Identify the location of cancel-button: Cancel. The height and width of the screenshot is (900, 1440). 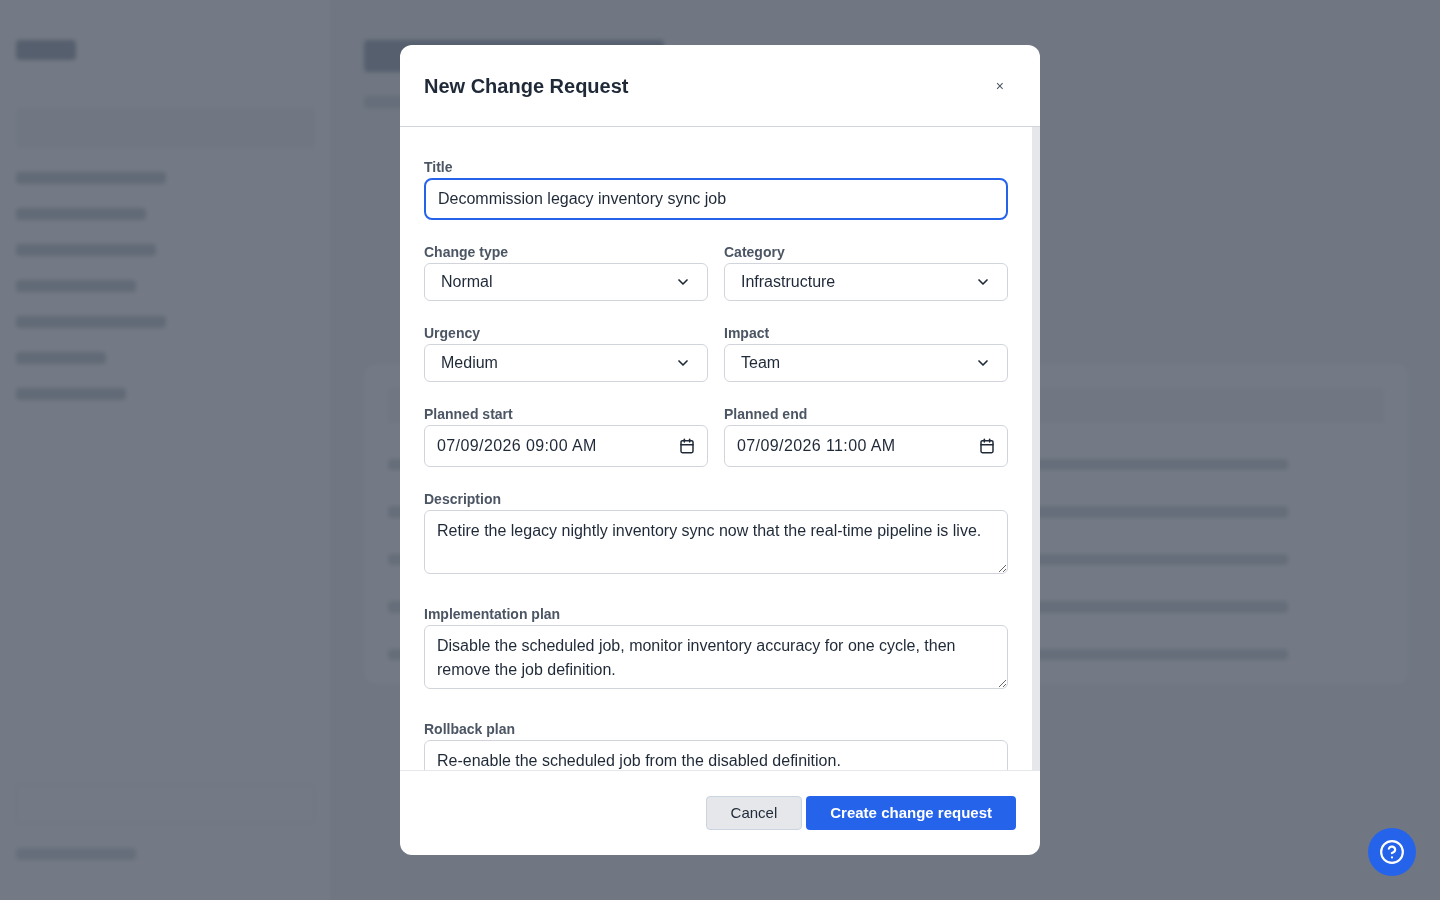
(754, 813).